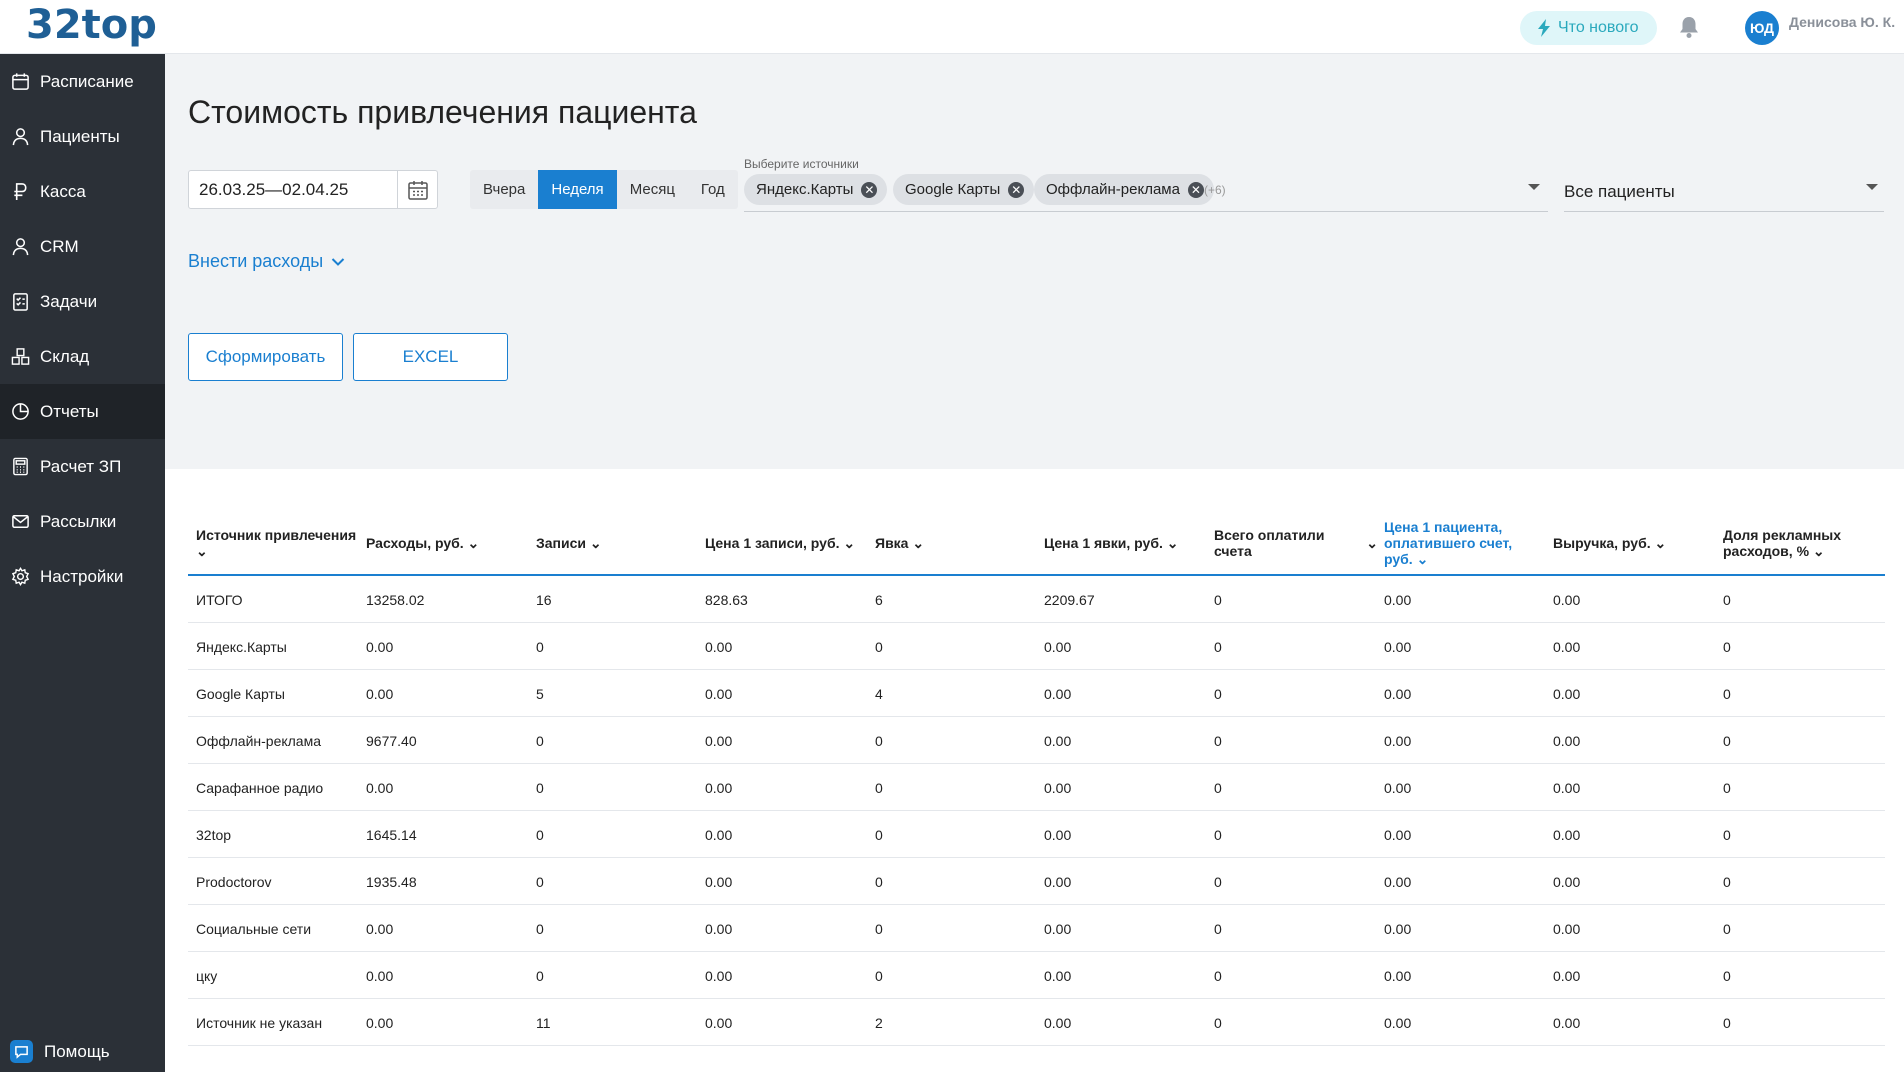 This screenshot has height=1072, width=1904. Describe the element at coordinates (82, 411) in the screenshot. I see `sidebar-item-reports: Отчеты` at that location.